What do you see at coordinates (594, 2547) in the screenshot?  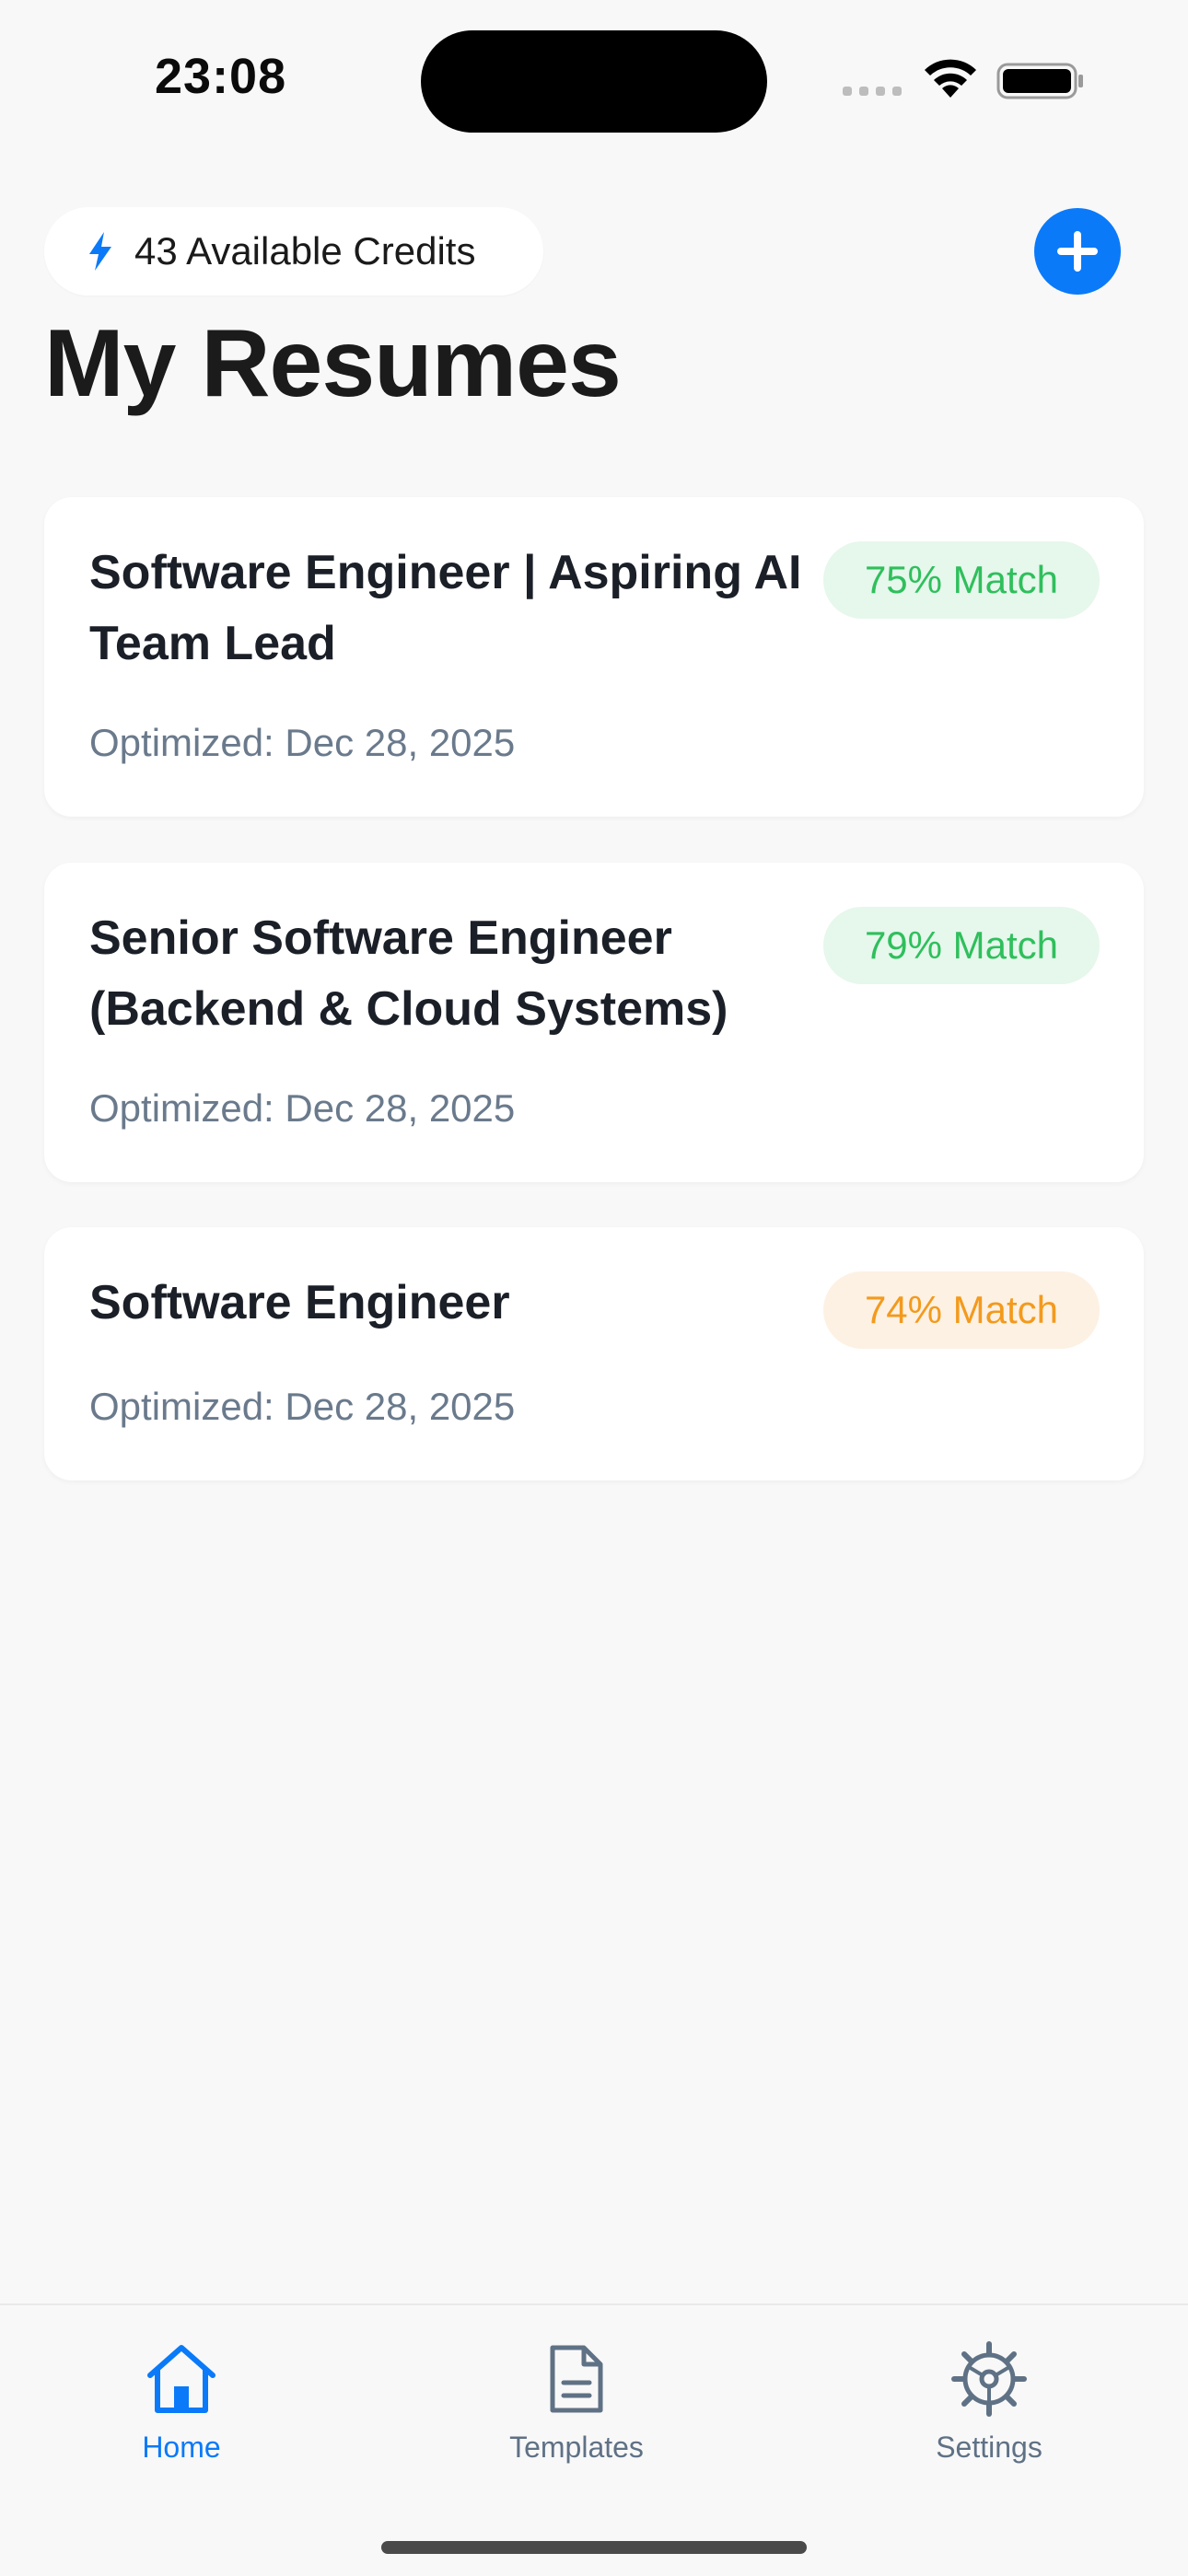 I see `home-indicator` at bounding box center [594, 2547].